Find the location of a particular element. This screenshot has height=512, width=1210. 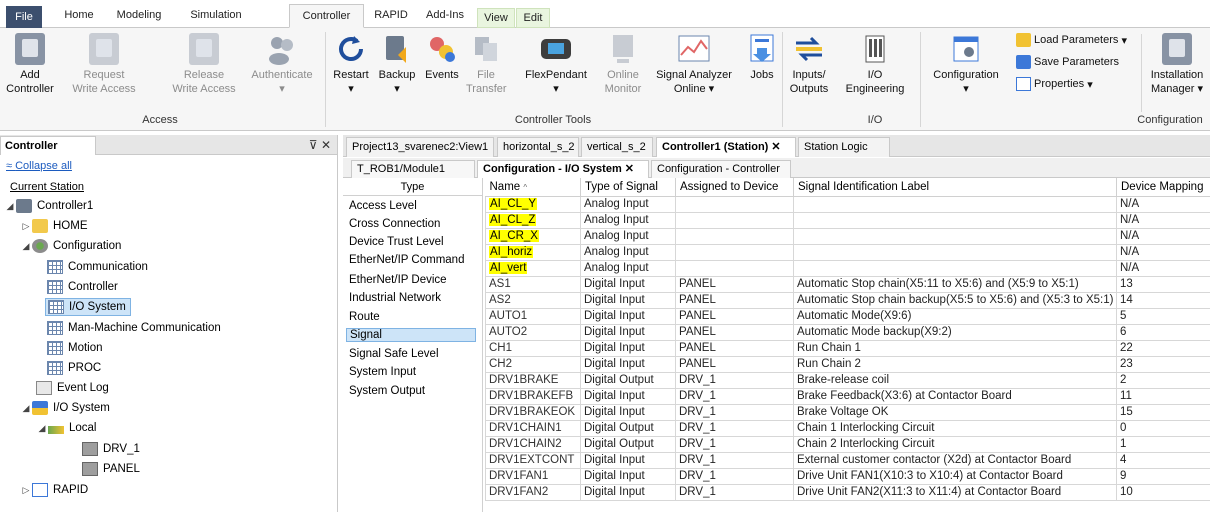

type-item-route: Route is located at coordinates (364, 317).